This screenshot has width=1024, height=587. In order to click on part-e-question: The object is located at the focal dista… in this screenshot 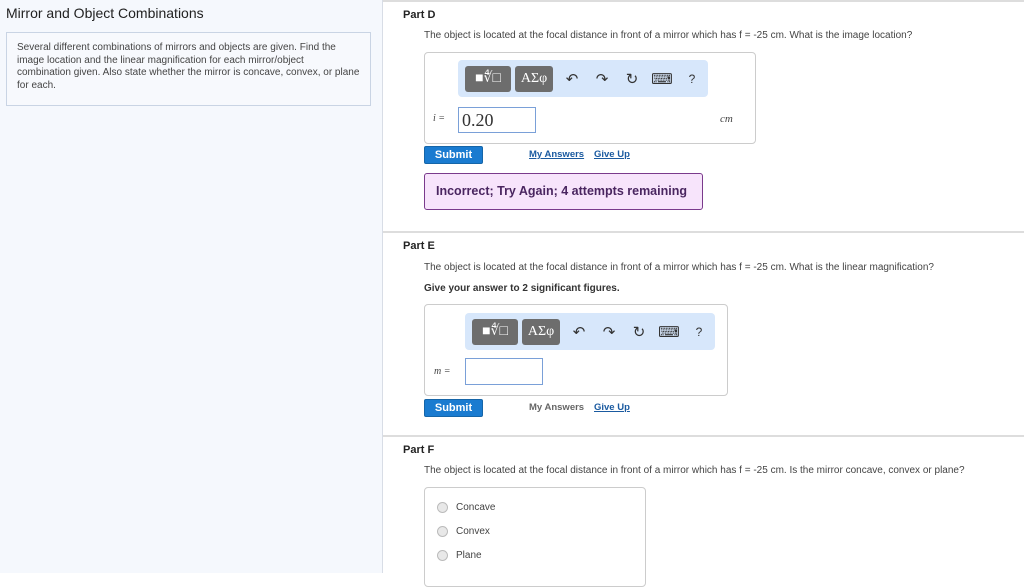, I will do `click(679, 267)`.